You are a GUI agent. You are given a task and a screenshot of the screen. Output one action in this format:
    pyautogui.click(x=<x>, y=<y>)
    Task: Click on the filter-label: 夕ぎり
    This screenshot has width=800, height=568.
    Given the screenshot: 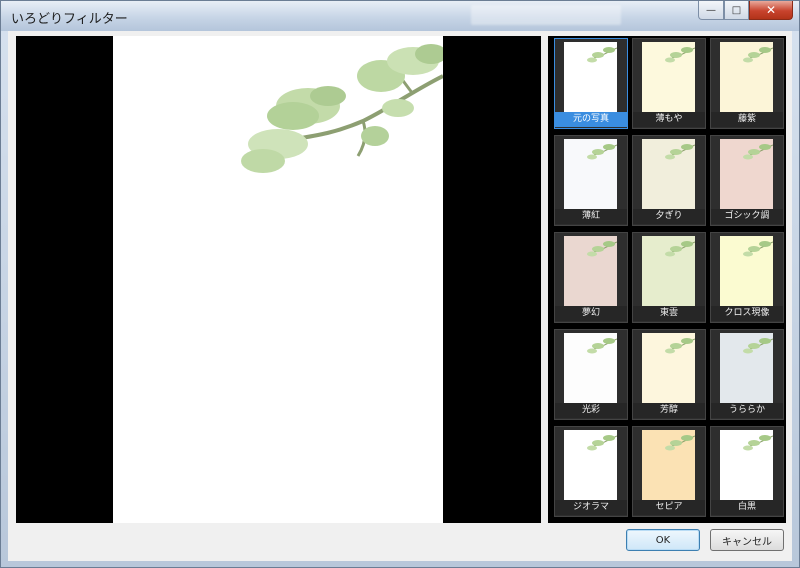 What is the action you would take?
    pyautogui.click(x=669, y=216)
    